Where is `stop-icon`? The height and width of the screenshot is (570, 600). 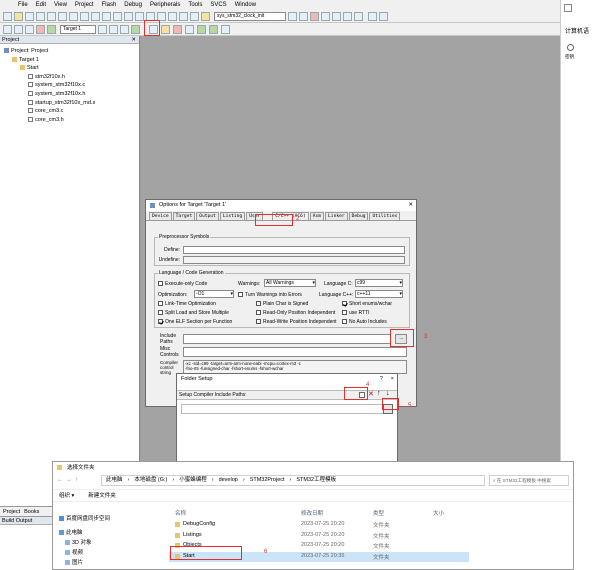
stop-icon is located at coordinates (177, 29).